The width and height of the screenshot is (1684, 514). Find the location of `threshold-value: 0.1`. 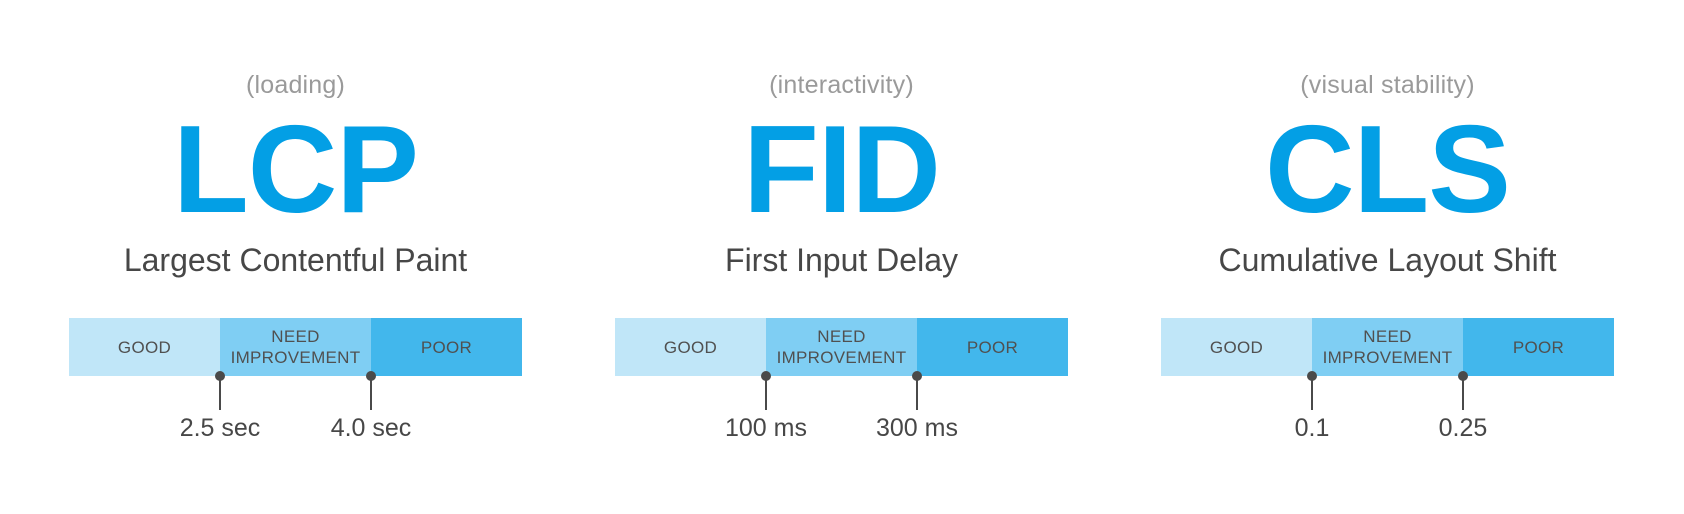

threshold-value: 0.1 is located at coordinates (1312, 428).